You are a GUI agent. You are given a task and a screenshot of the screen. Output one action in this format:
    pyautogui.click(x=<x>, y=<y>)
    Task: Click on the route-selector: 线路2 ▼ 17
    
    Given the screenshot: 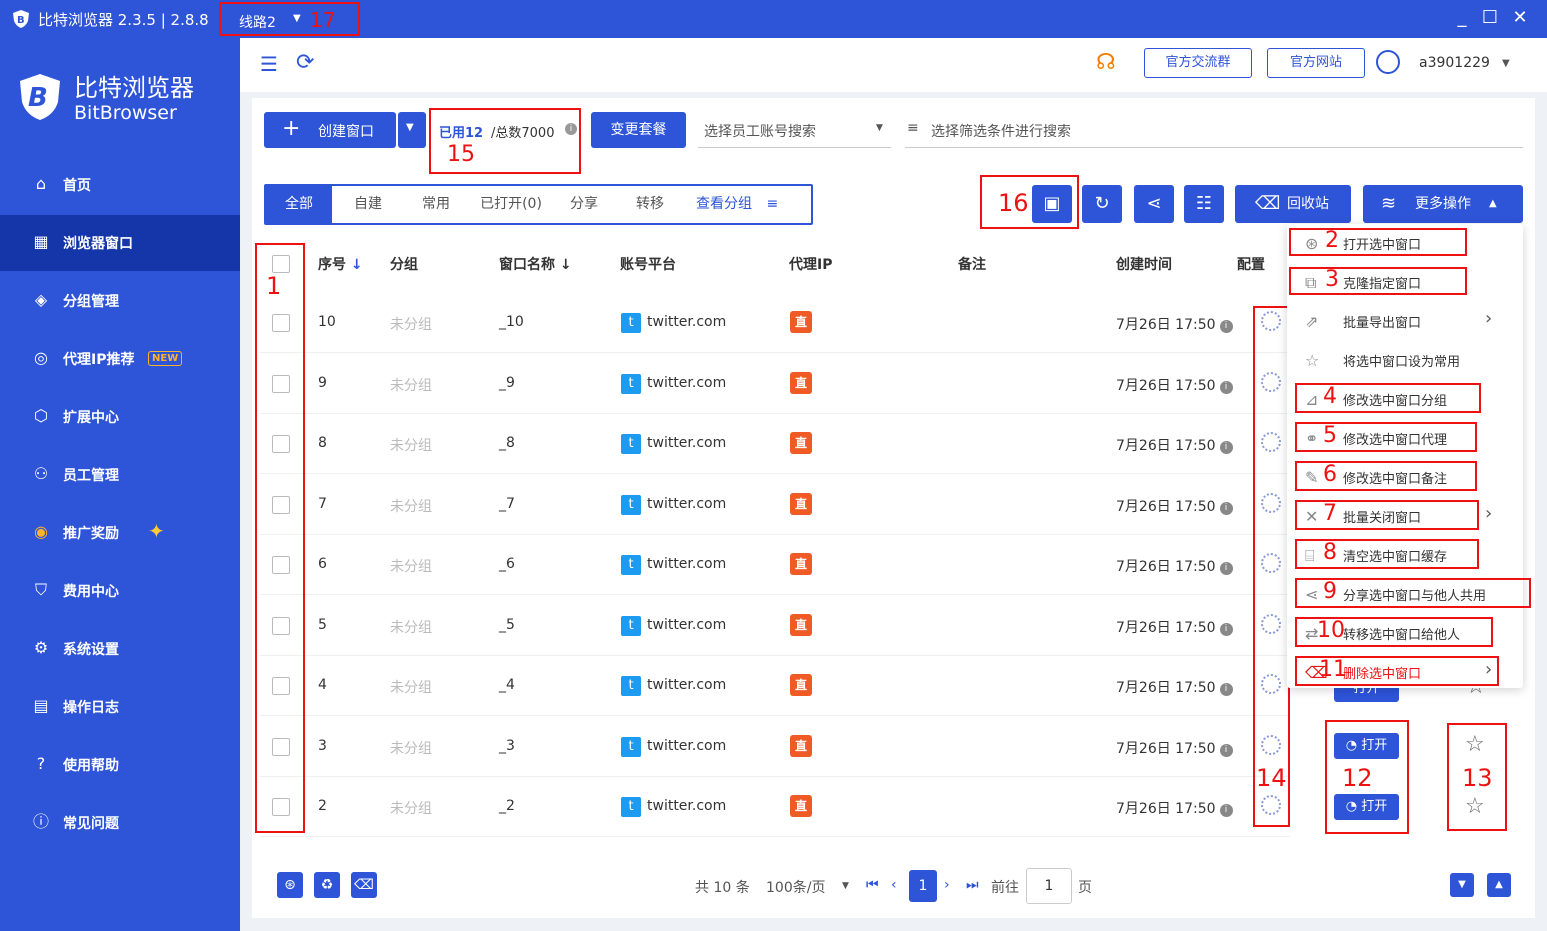 What is the action you would take?
    pyautogui.click(x=289, y=19)
    